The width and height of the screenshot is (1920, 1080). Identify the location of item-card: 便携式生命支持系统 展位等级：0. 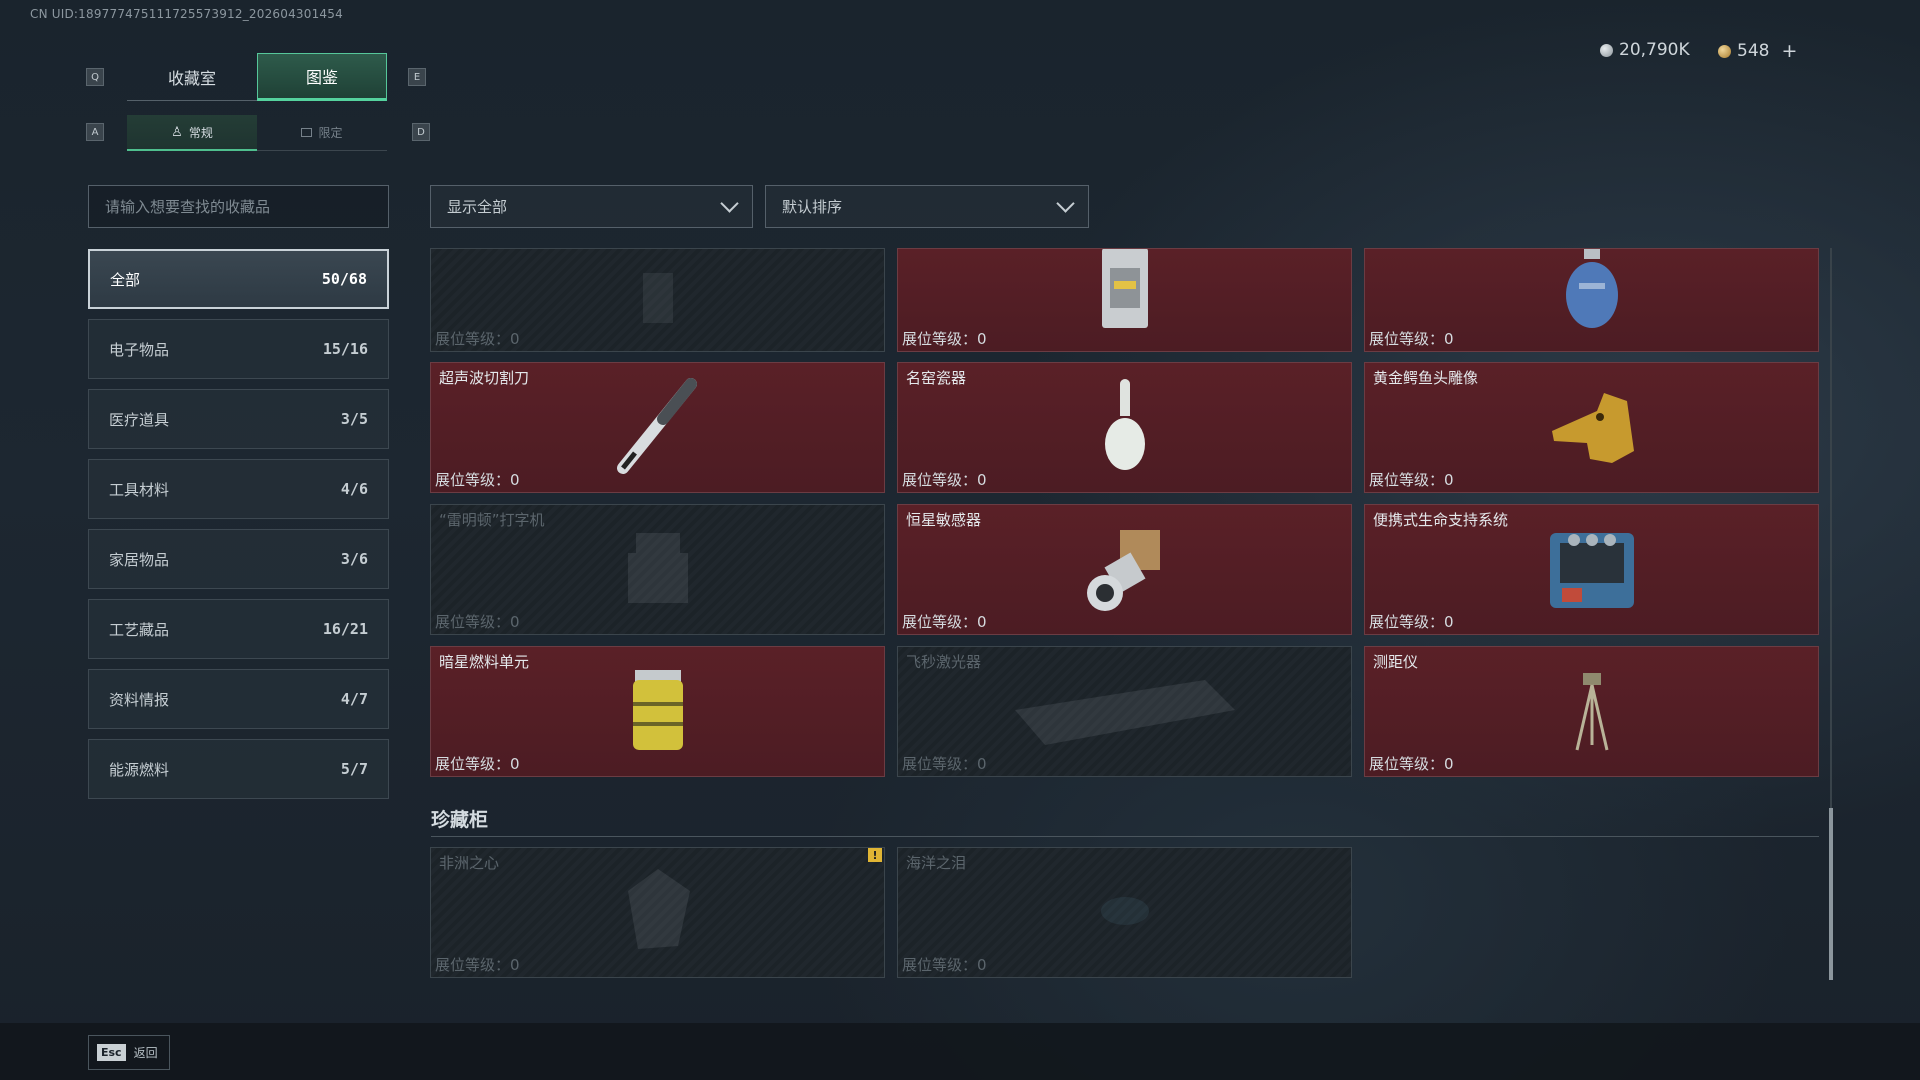
(1591, 569).